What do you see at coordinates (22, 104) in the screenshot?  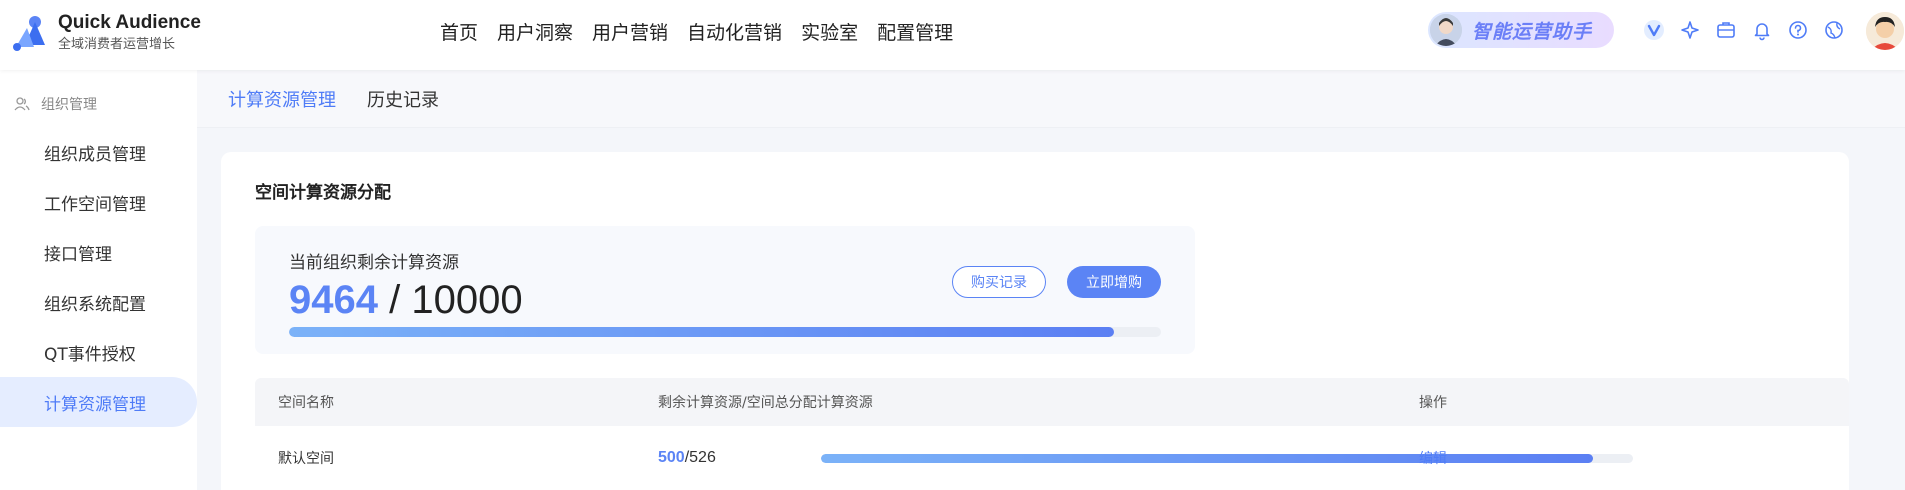 I see `users-icon` at bounding box center [22, 104].